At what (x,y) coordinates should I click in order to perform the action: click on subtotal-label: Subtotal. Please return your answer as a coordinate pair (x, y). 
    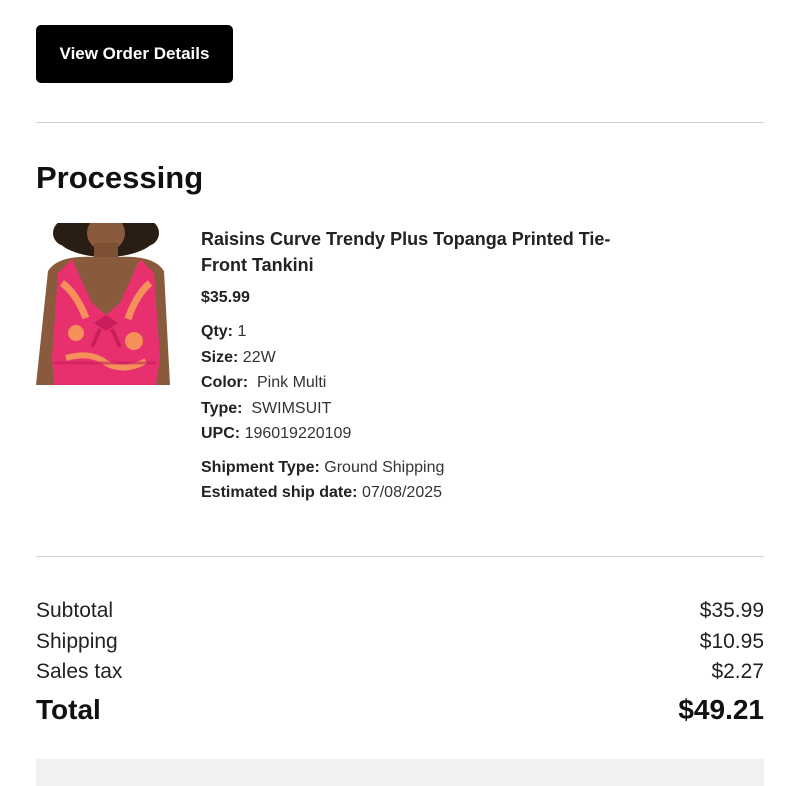
    Looking at the image, I should click on (75, 610).